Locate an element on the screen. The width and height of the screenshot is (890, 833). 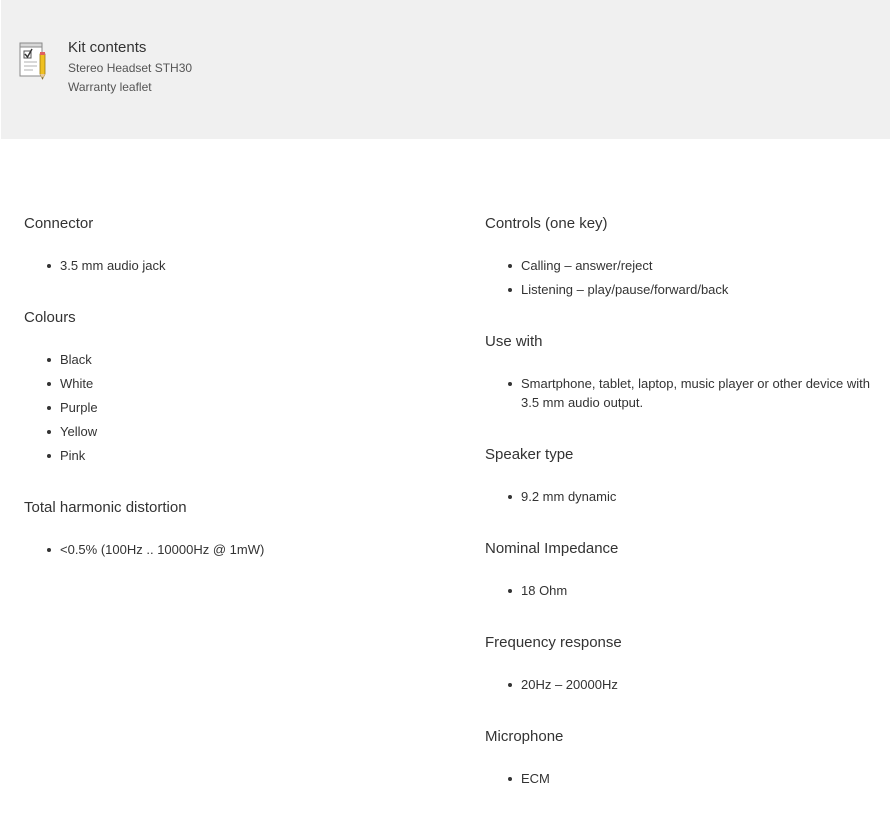
list-item: 9.2 mm dynamic is located at coordinates (680, 496).